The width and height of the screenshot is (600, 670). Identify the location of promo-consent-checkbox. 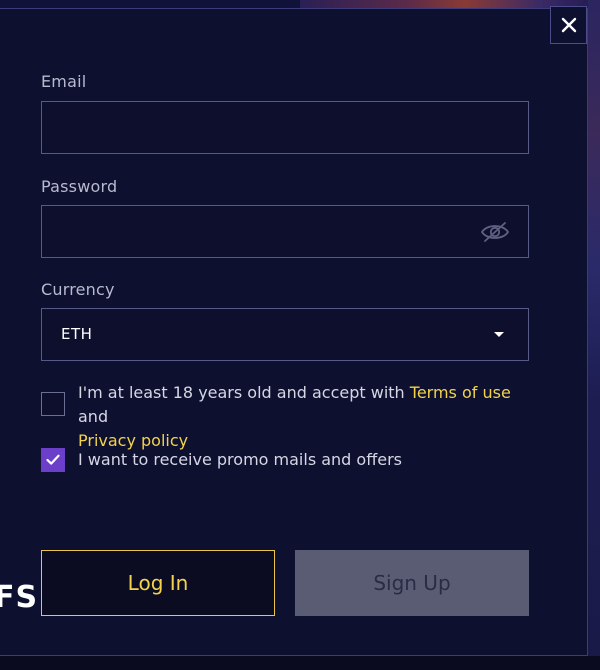
(53, 460).